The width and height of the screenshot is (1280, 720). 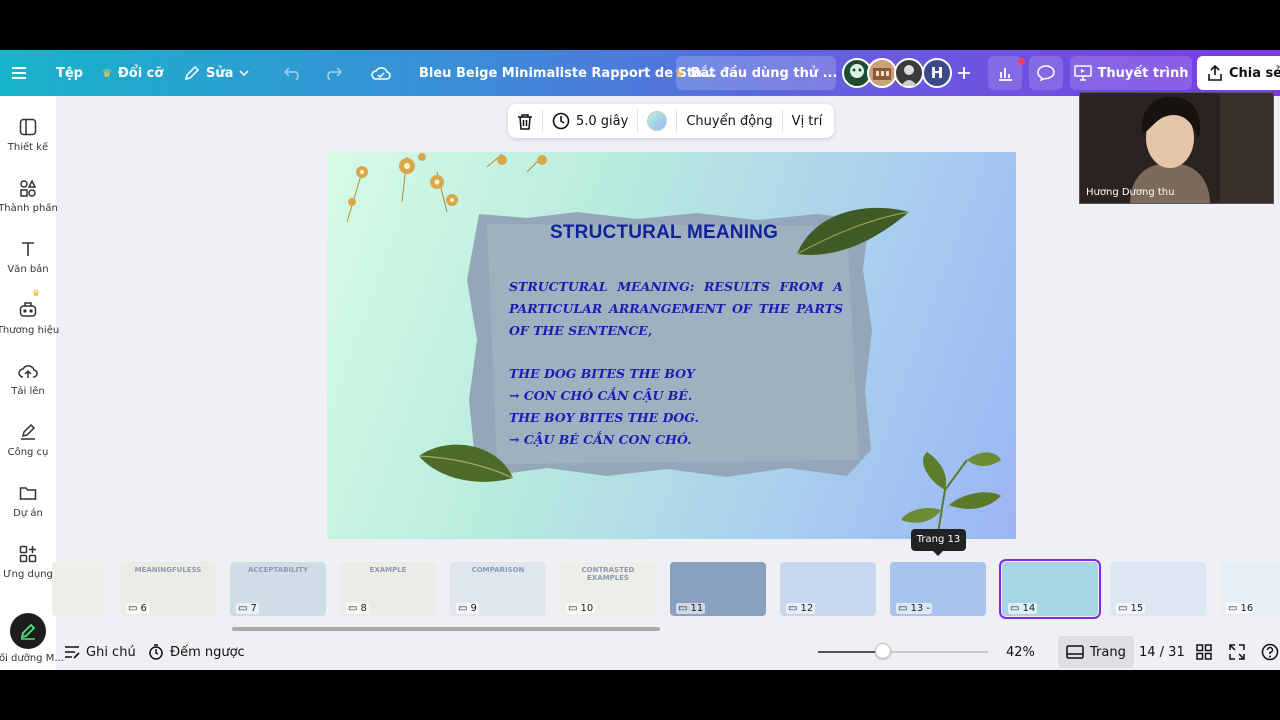 I want to click on page-thumbnail: EXAMPLE ▭ 8, so click(x=388, y=589).